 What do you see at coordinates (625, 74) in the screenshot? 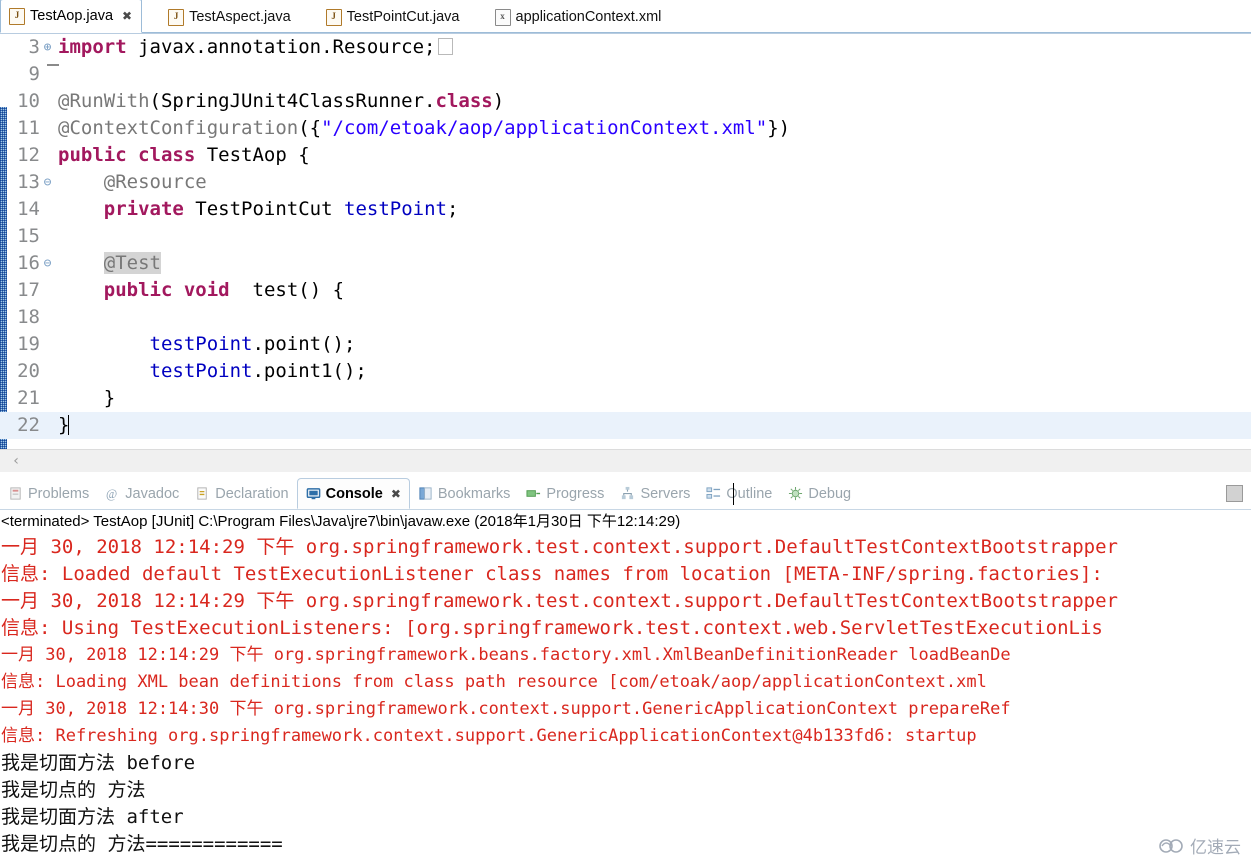
I see `code-line: 9` at bounding box center [625, 74].